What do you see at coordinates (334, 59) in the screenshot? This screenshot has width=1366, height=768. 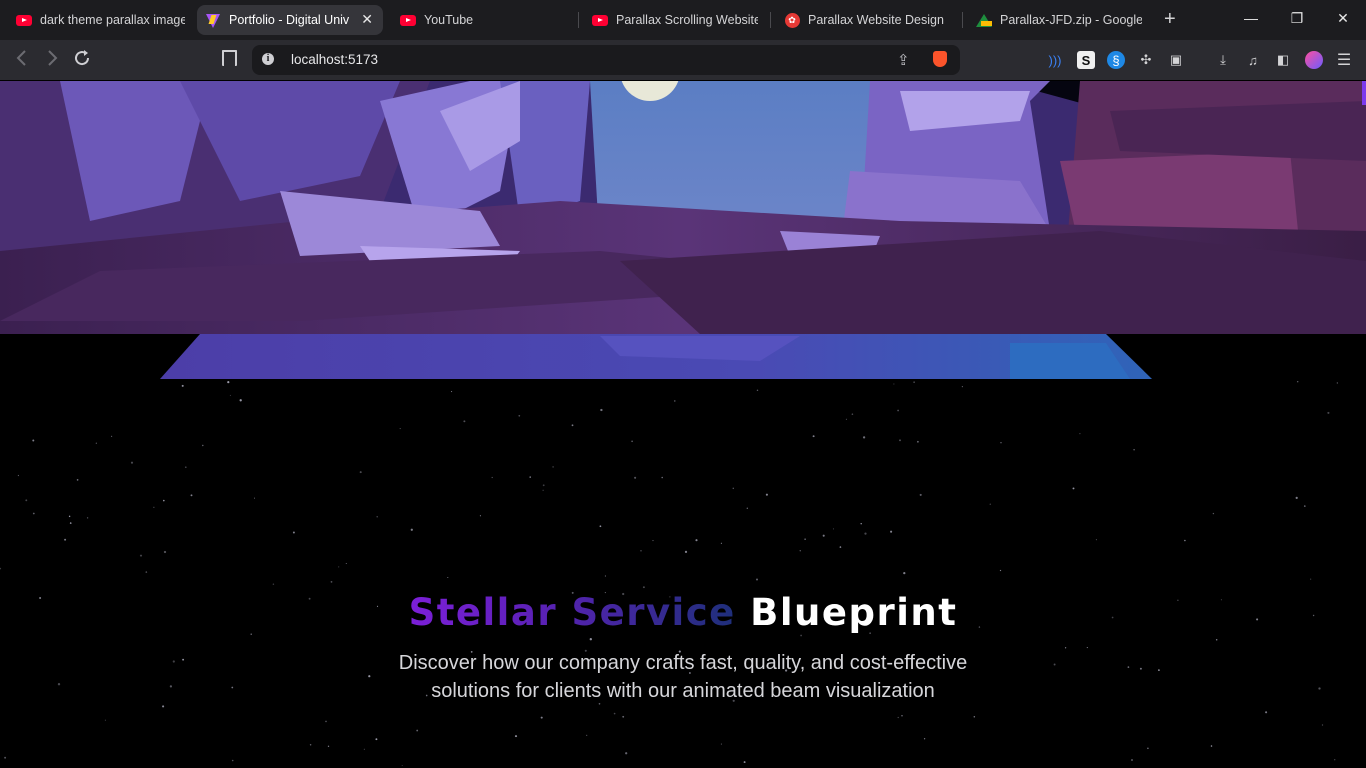 I see `url-text: localhost:5173` at bounding box center [334, 59].